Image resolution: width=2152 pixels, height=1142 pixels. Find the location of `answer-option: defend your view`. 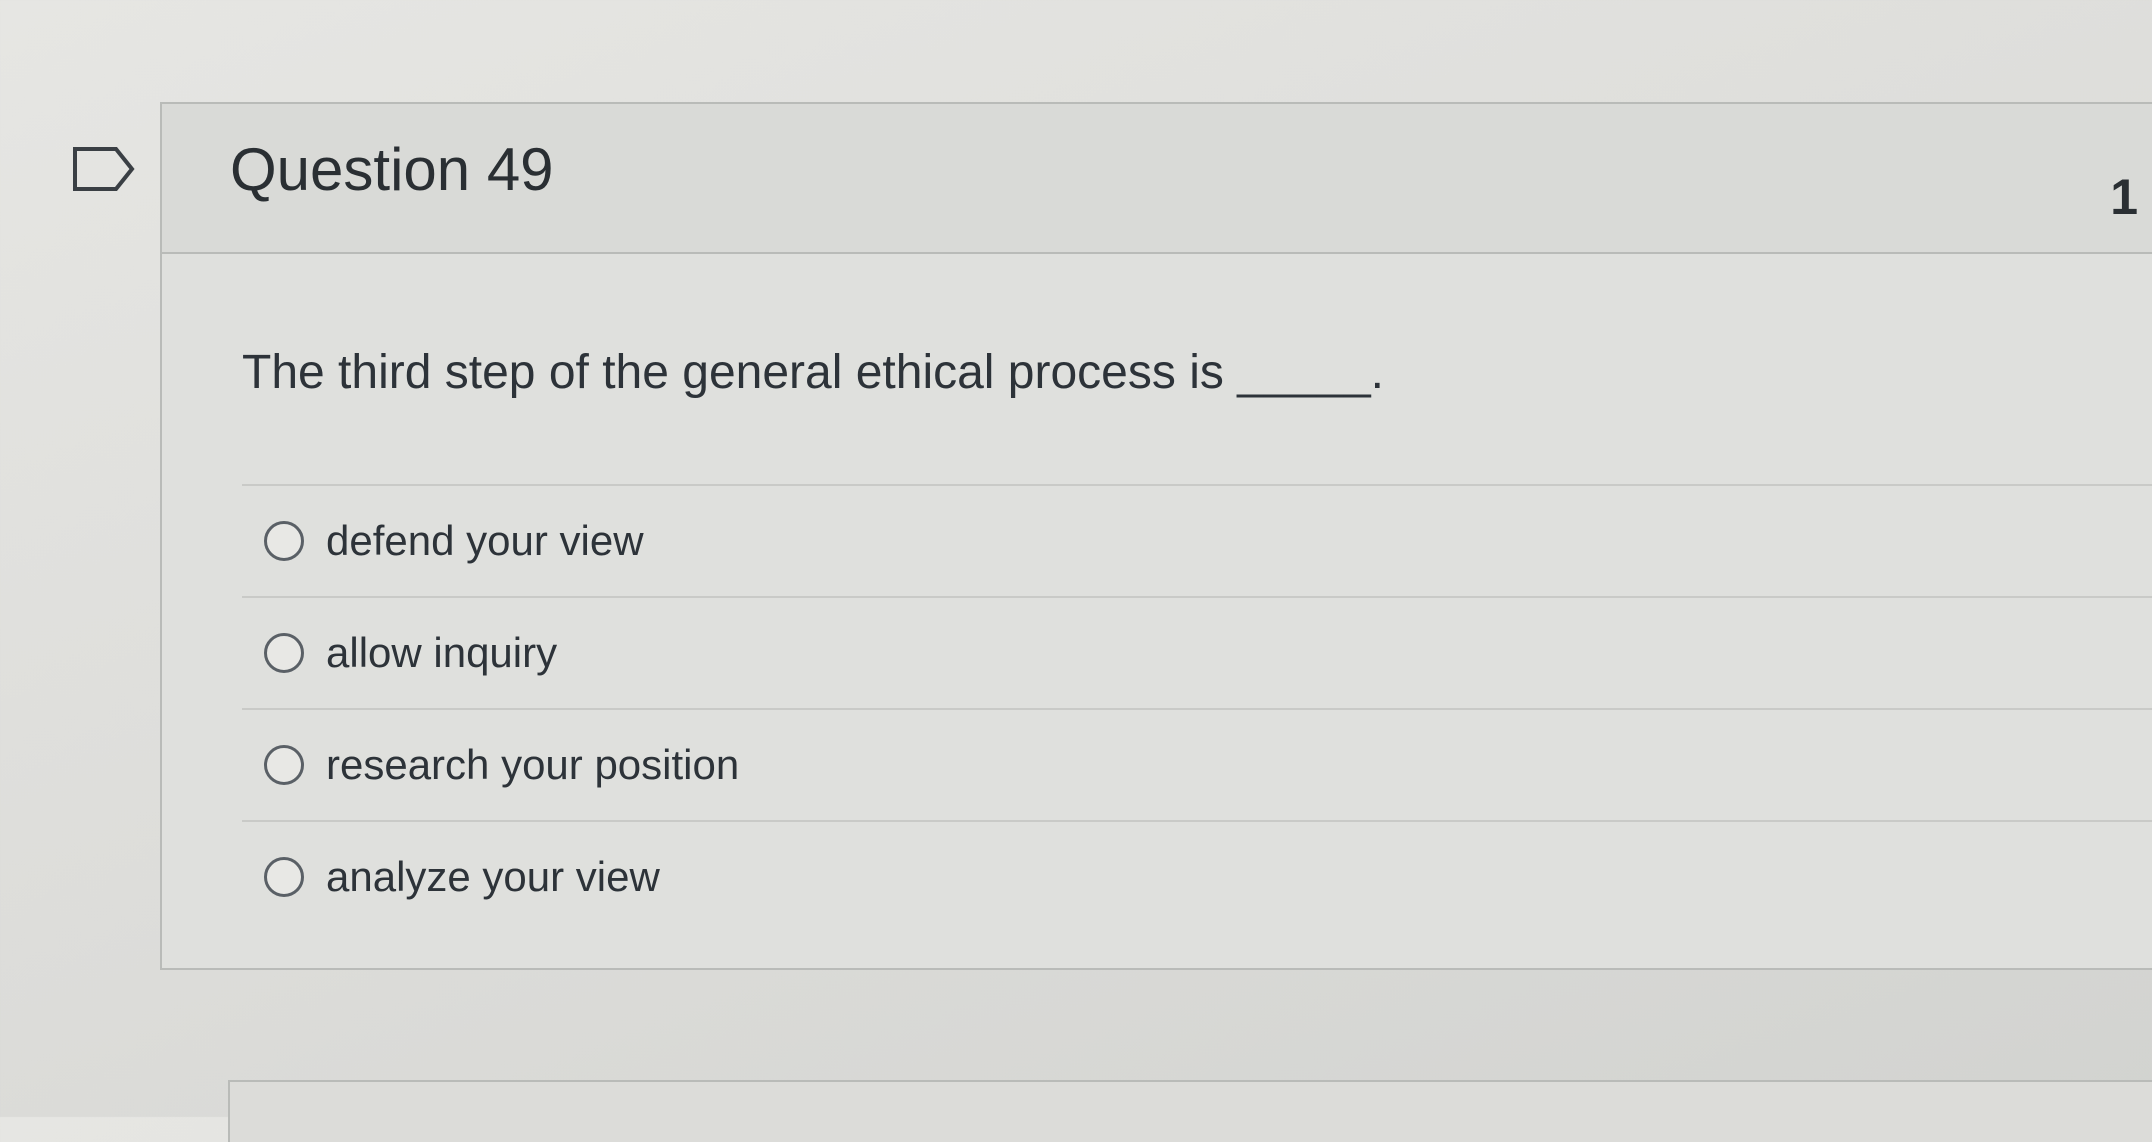

answer-option: defend your view is located at coordinates (1197, 540).